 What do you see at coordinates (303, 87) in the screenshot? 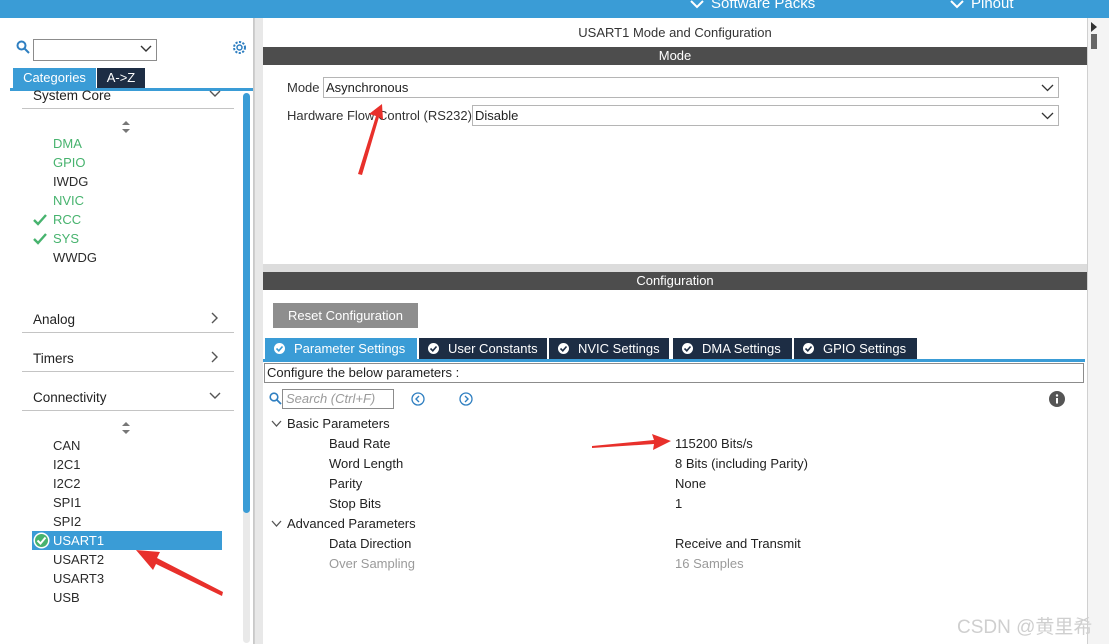
I see `mode-label: Mode` at bounding box center [303, 87].